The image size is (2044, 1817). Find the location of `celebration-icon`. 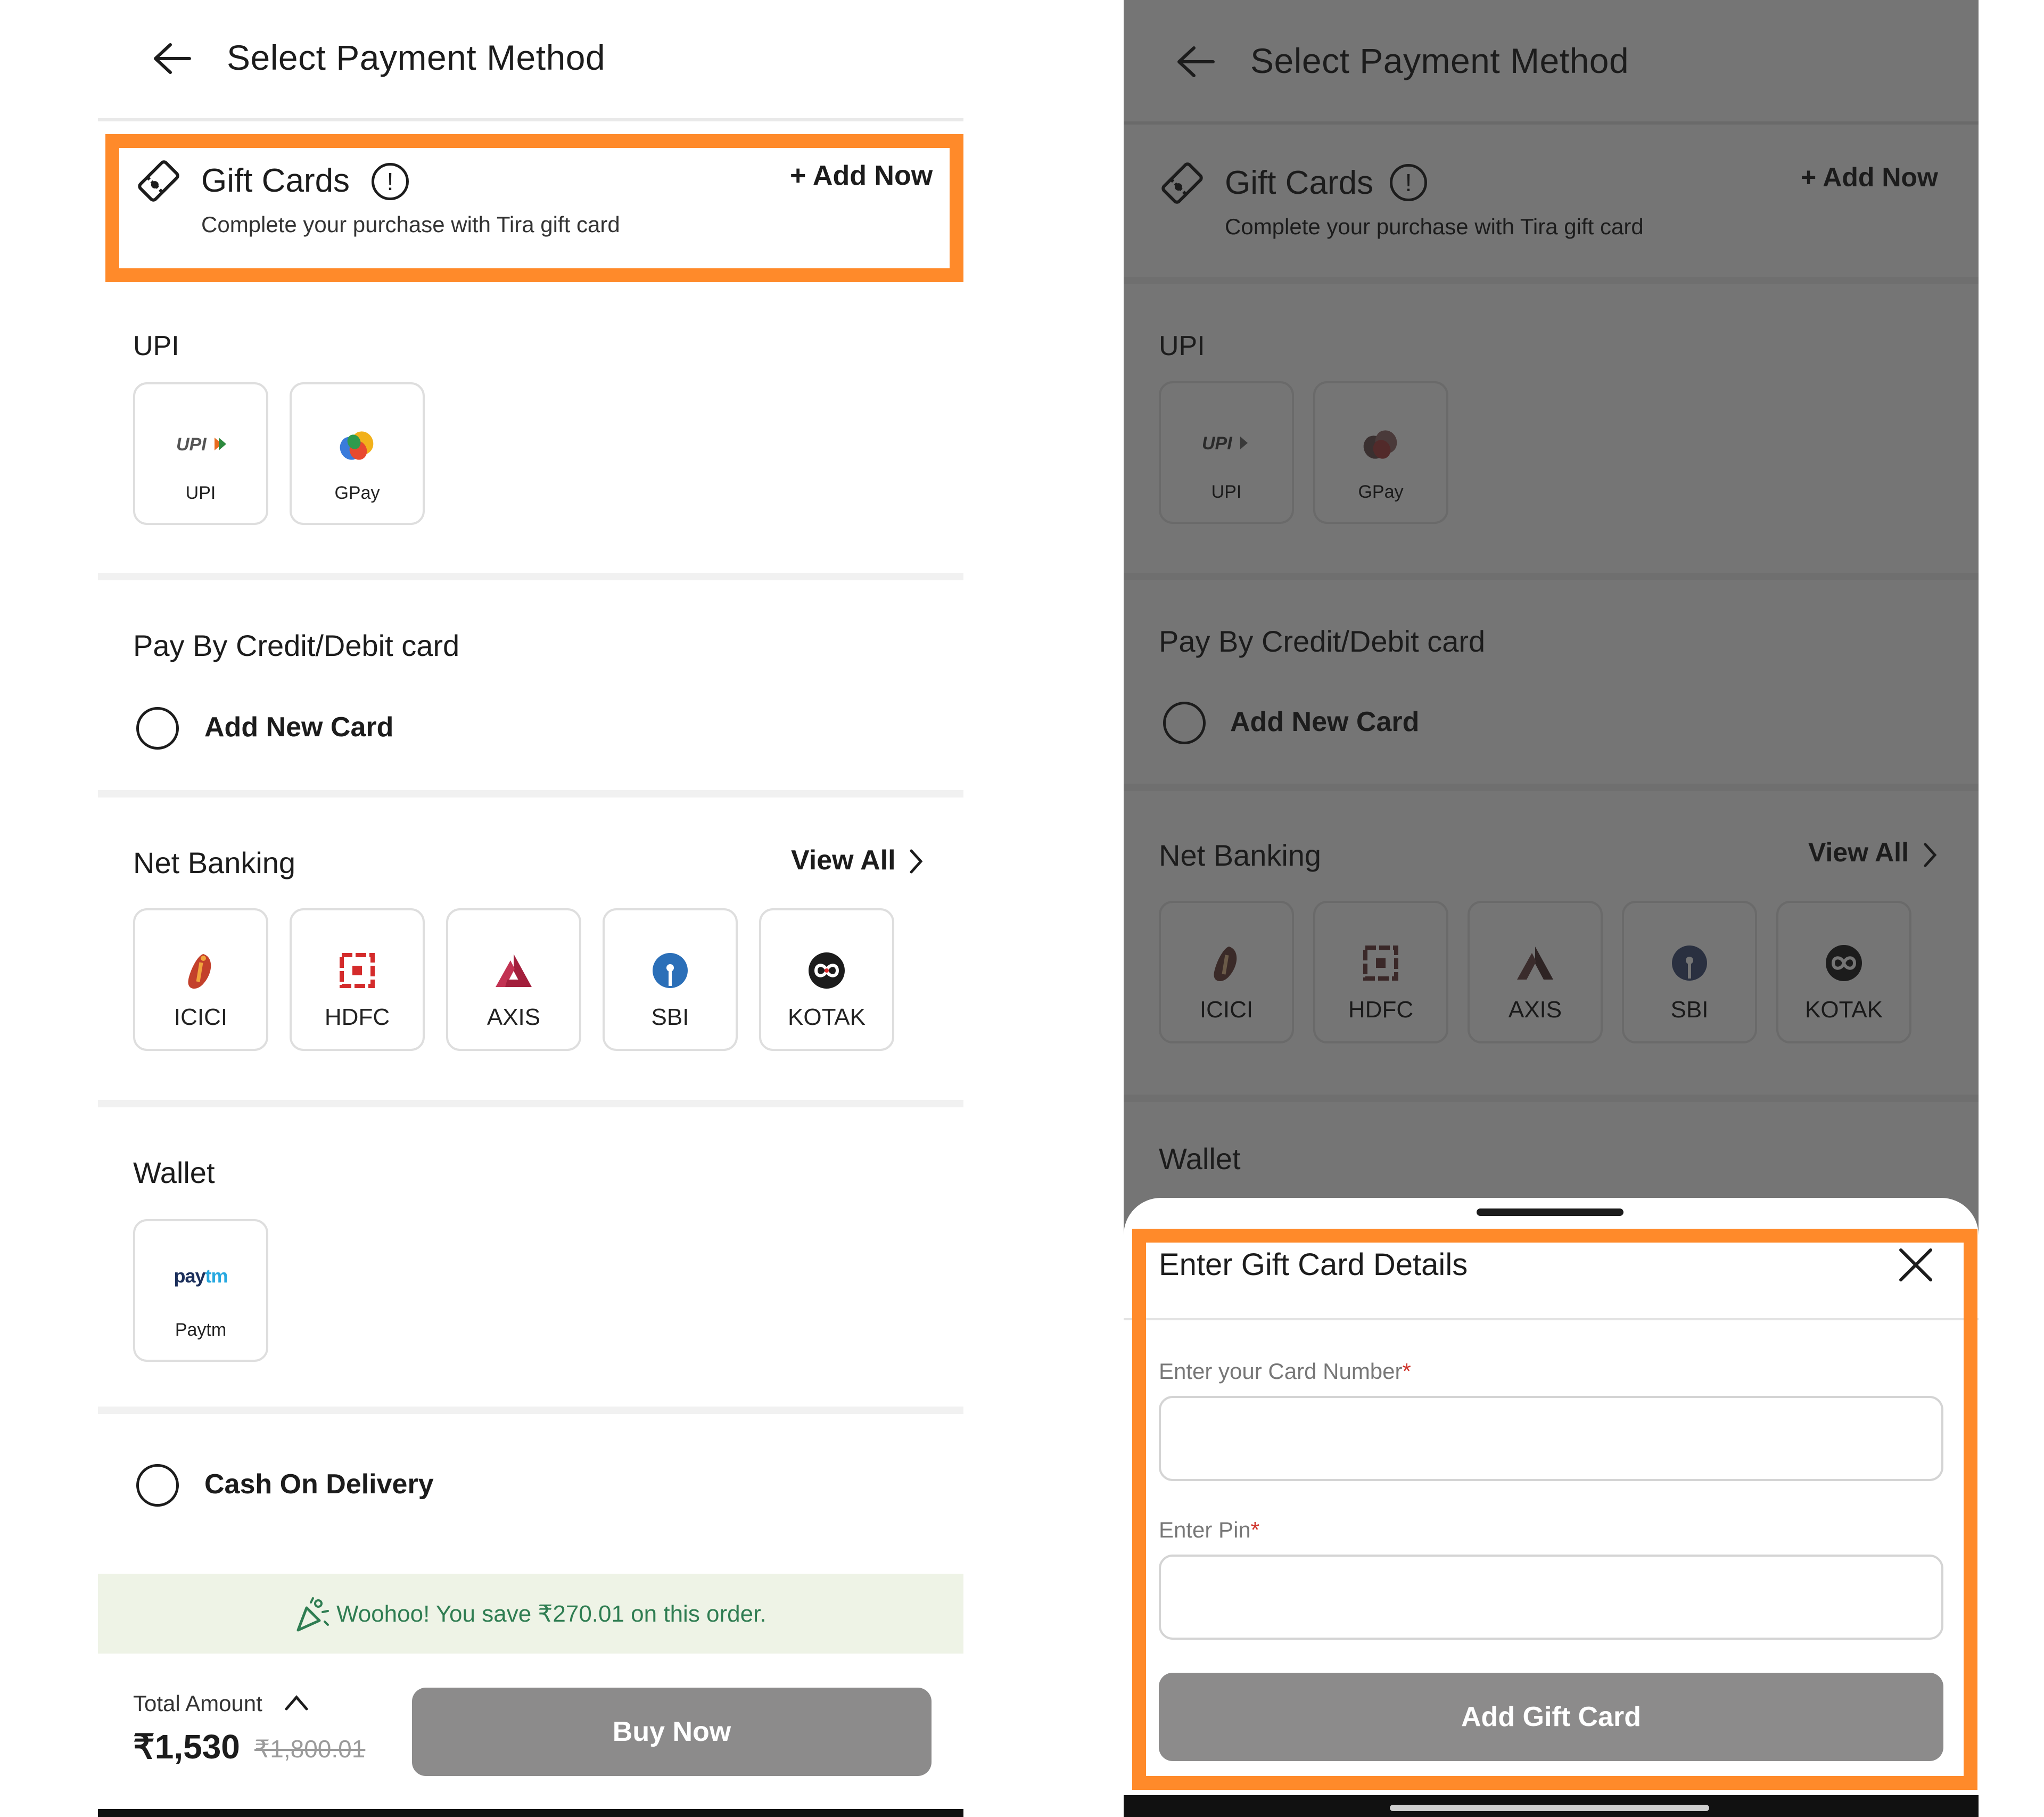

celebration-icon is located at coordinates (312, 1616).